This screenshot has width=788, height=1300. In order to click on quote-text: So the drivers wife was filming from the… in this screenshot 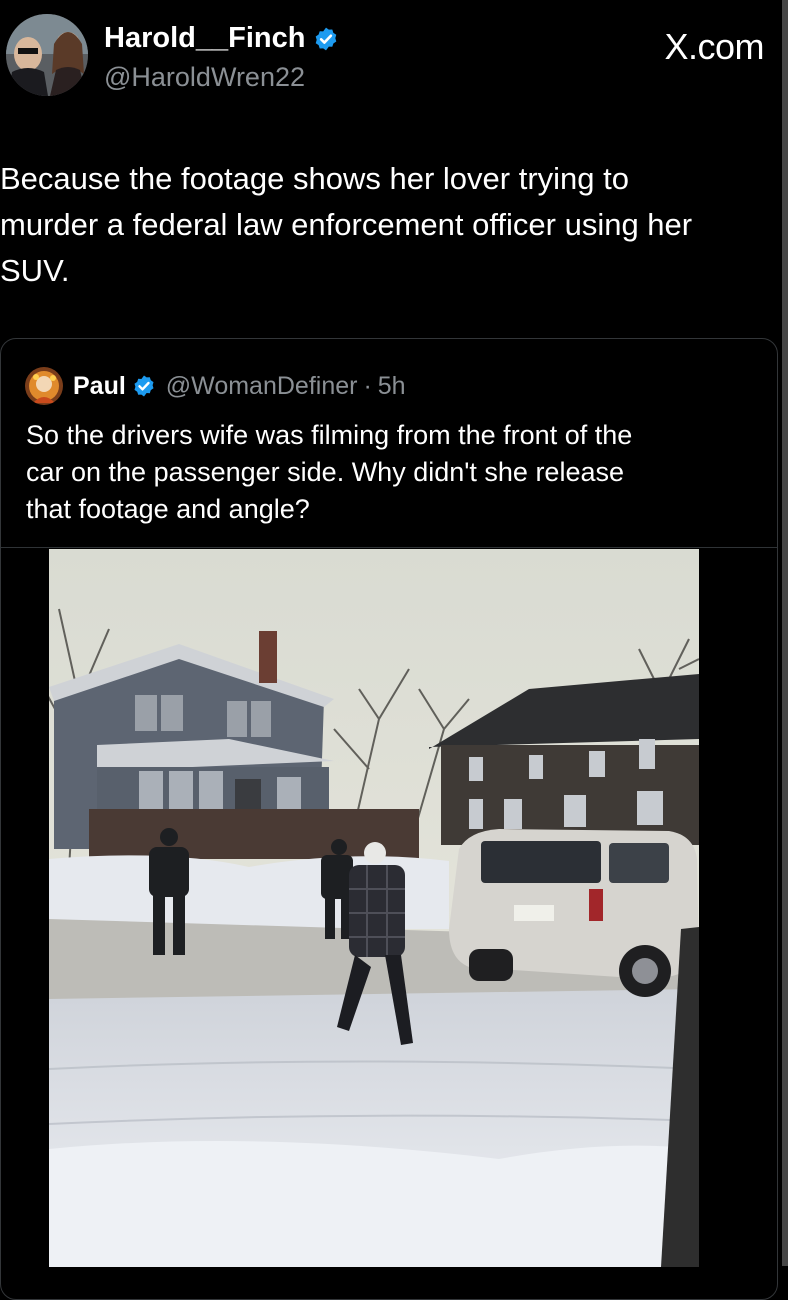, I will do `click(329, 472)`.